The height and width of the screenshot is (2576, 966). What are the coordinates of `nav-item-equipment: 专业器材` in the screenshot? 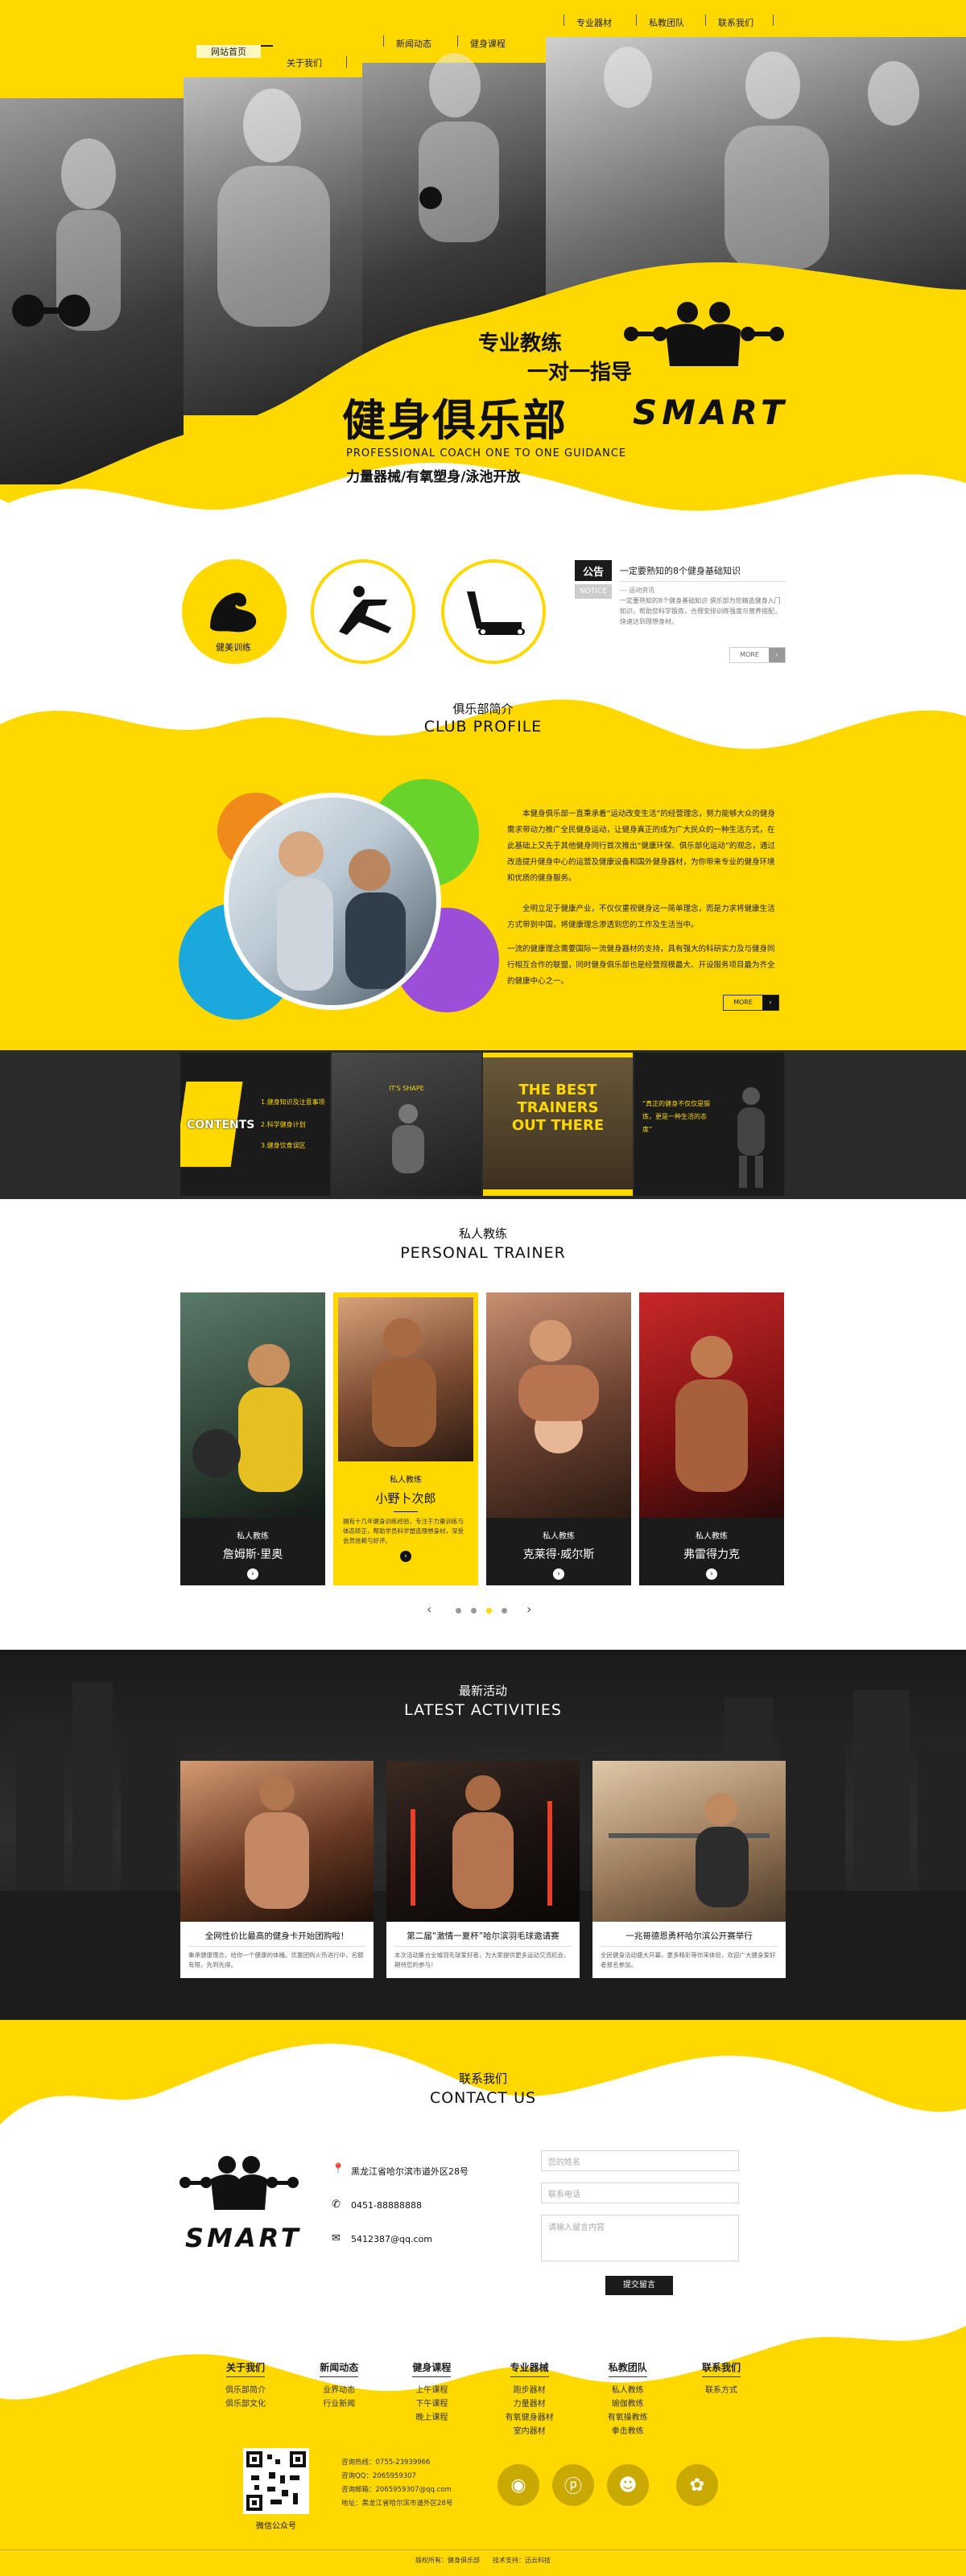 It's located at (594, 22).